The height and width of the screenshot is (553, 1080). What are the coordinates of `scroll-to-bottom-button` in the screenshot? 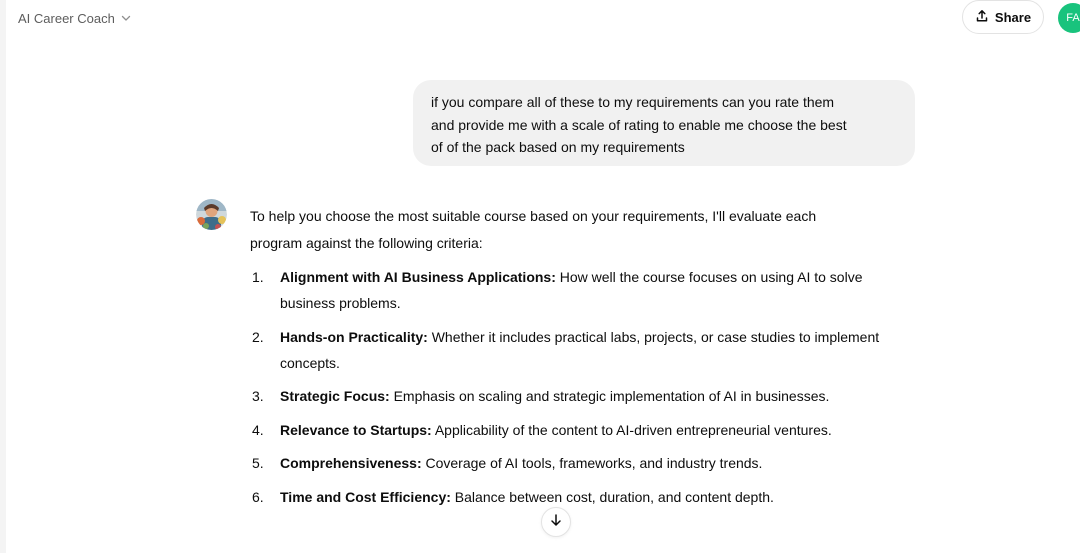 It's located at (556, 522).